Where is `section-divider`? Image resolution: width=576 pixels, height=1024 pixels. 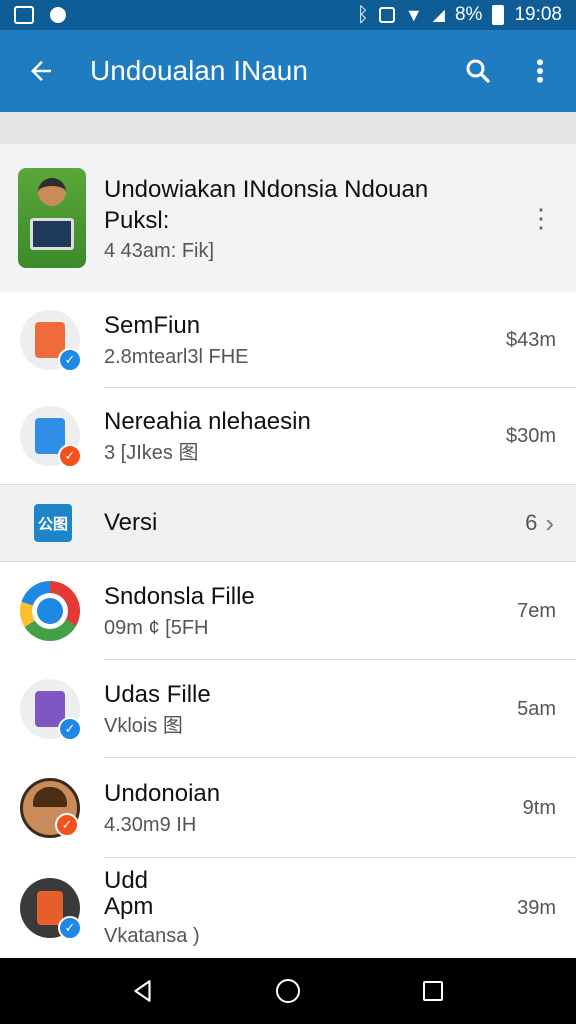 section-divider is located at coordinates (288, 128).